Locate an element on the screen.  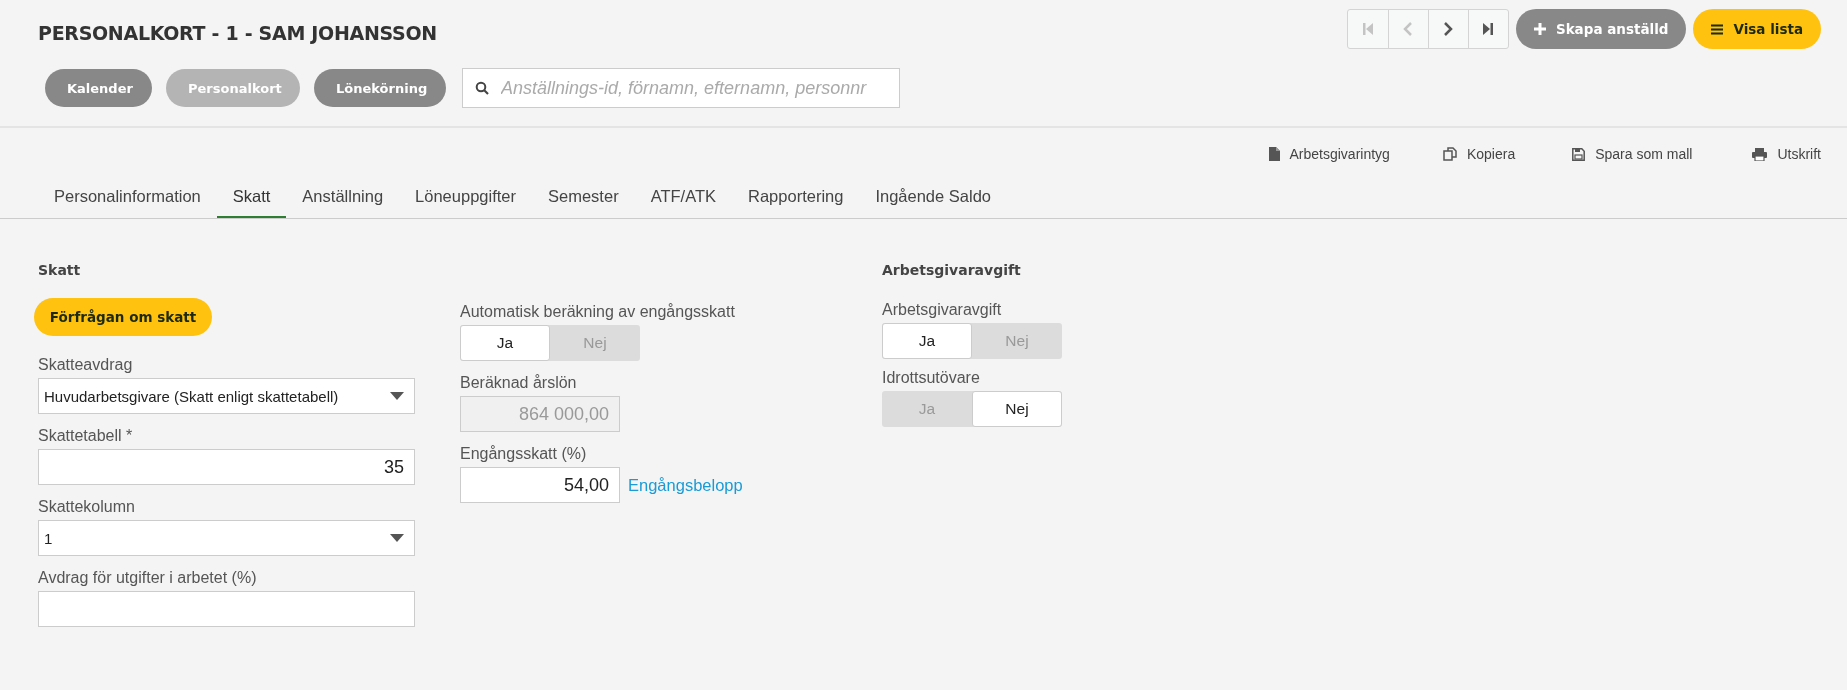
field-label: Engångsskatt (%) is located at coordinates (524, 454).